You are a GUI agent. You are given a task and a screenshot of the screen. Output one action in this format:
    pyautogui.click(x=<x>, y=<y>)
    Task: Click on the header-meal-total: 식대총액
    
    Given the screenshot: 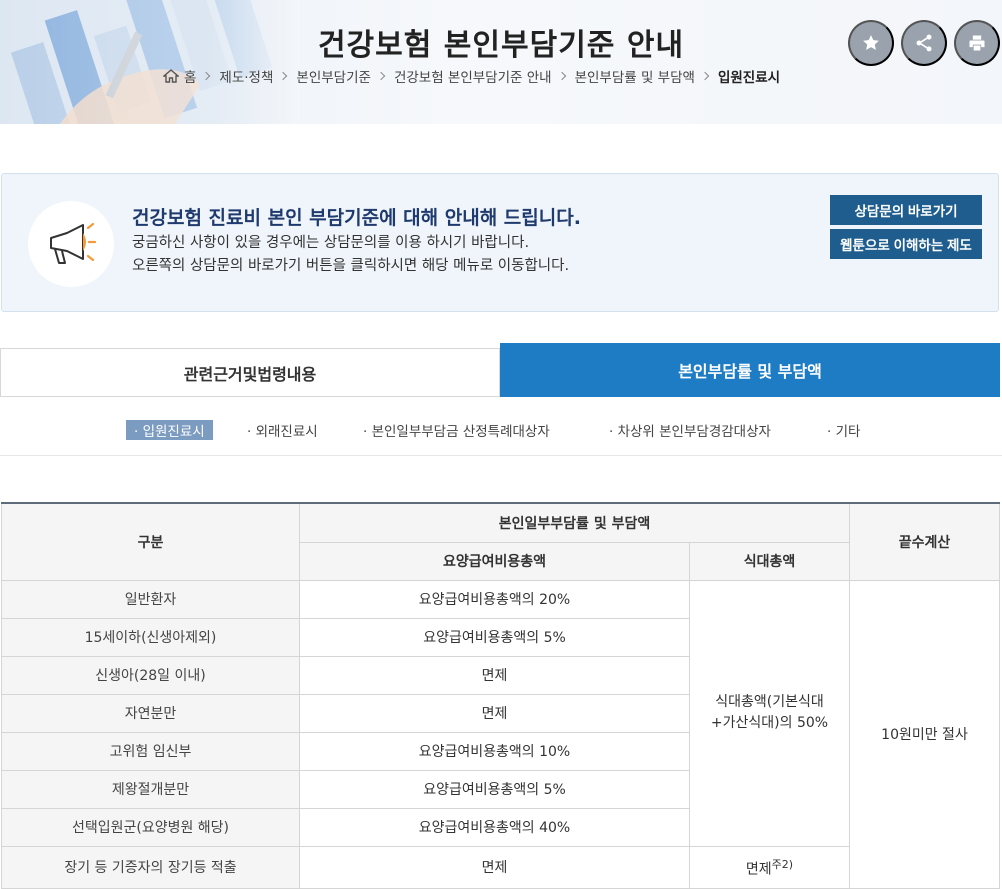 What is the action you would take?
    pyautogui.click(x=769, y=561)
    